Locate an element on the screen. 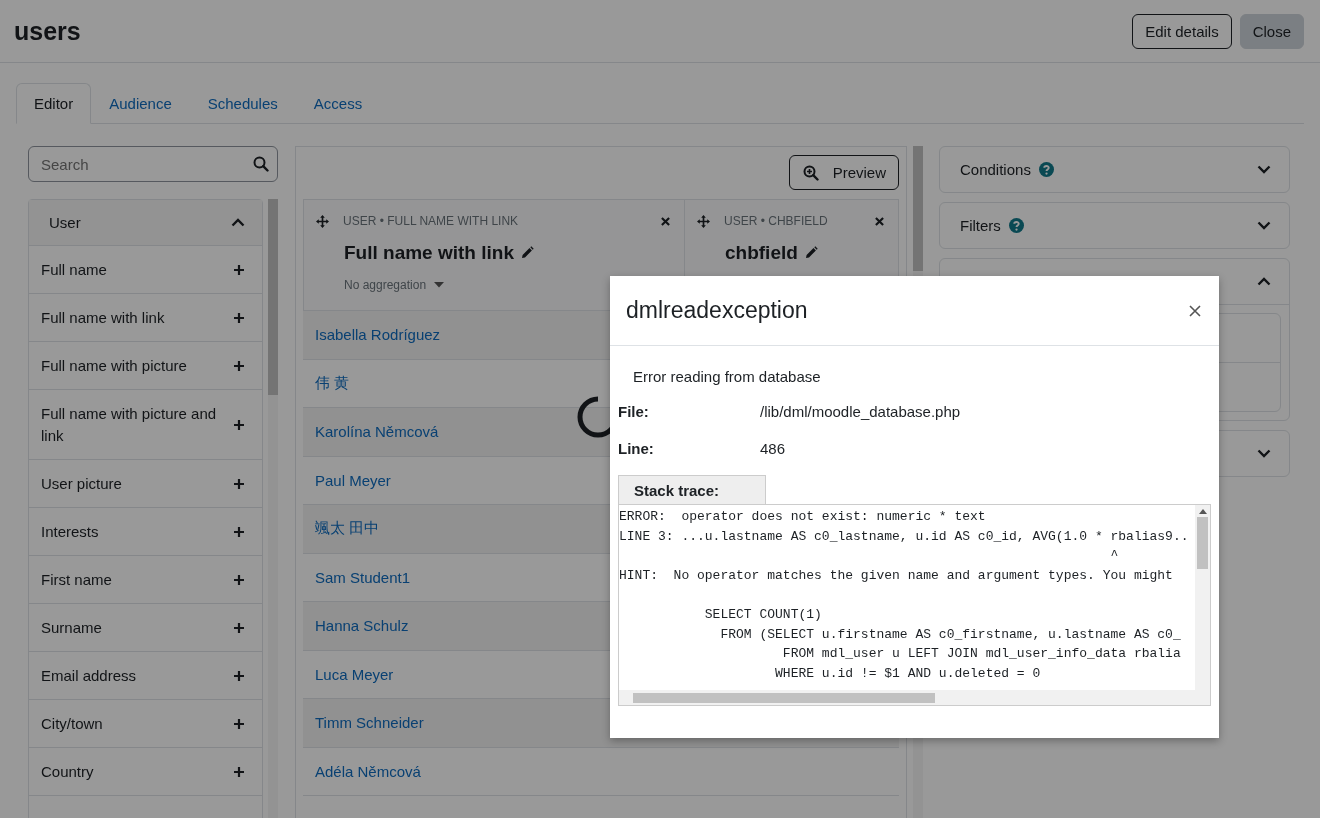 The width and height of the screenshot is (1320, 818). user-link: Luca Meyer is located at coordinates (354, 674).